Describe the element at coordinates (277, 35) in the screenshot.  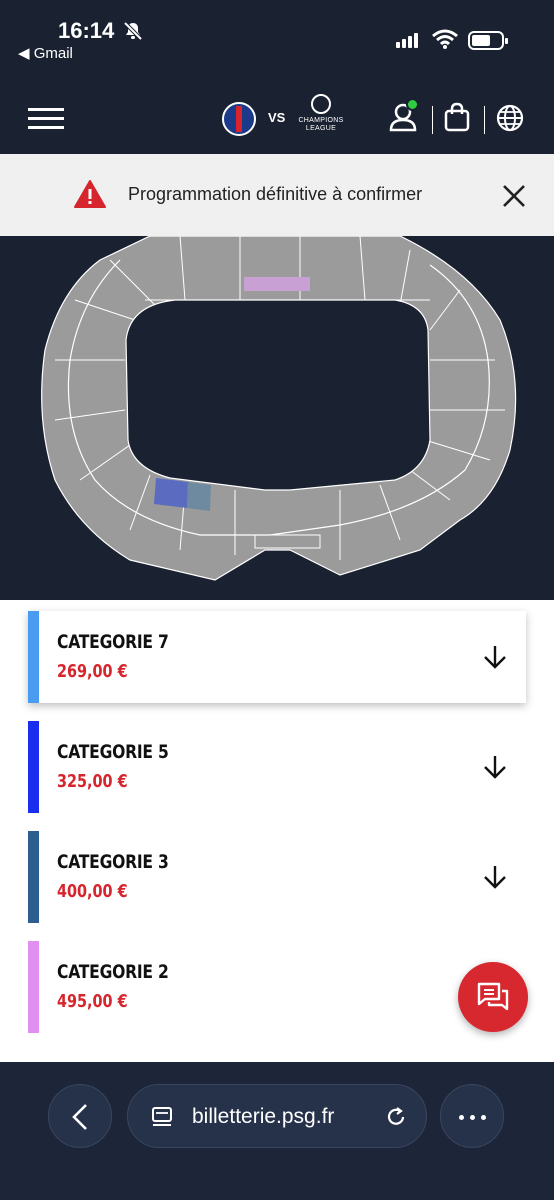
I see `status-bar: 16:14 ◀ Gmail` at that location.